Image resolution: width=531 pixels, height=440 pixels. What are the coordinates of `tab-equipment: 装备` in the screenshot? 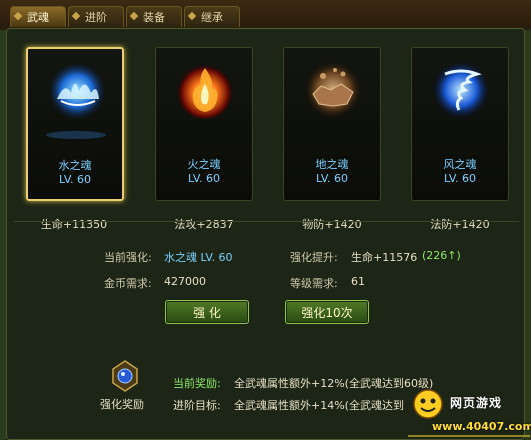 It's located at (154, 16).